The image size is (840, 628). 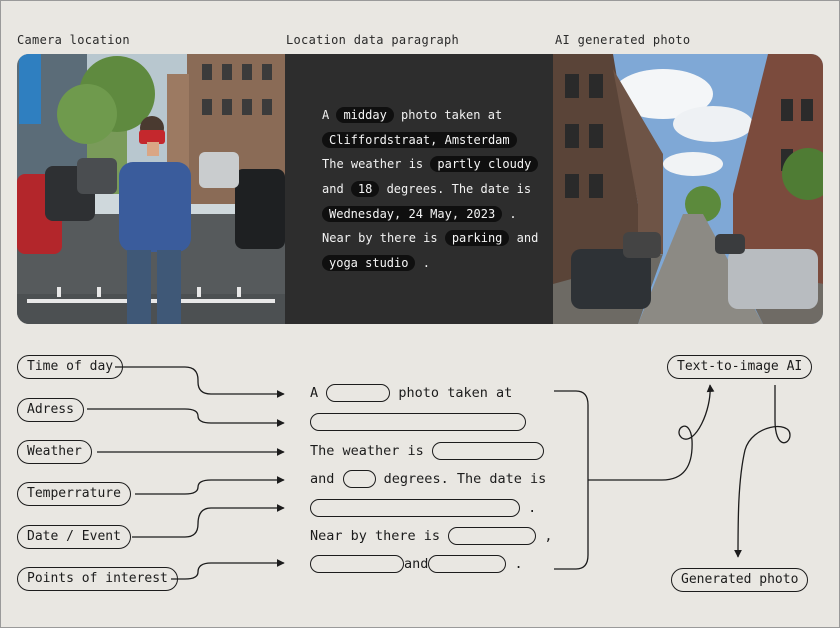 What do you see at coordinates (208, 521) in the screenshot?
I see `arrow-date-event` at bounding box center [208, 521].